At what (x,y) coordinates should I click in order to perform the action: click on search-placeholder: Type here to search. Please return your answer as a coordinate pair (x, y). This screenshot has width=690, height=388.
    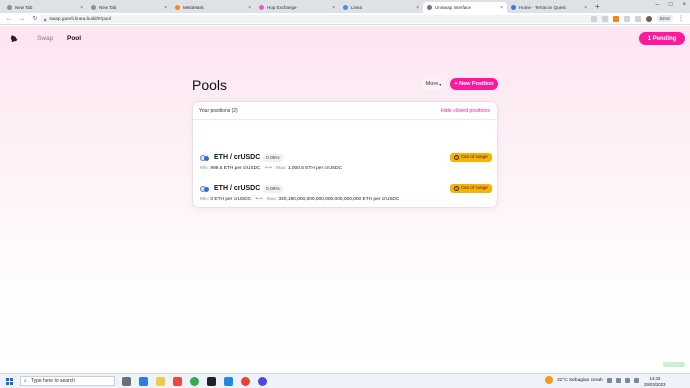
    Looking at the image, I should click on (53, 381).